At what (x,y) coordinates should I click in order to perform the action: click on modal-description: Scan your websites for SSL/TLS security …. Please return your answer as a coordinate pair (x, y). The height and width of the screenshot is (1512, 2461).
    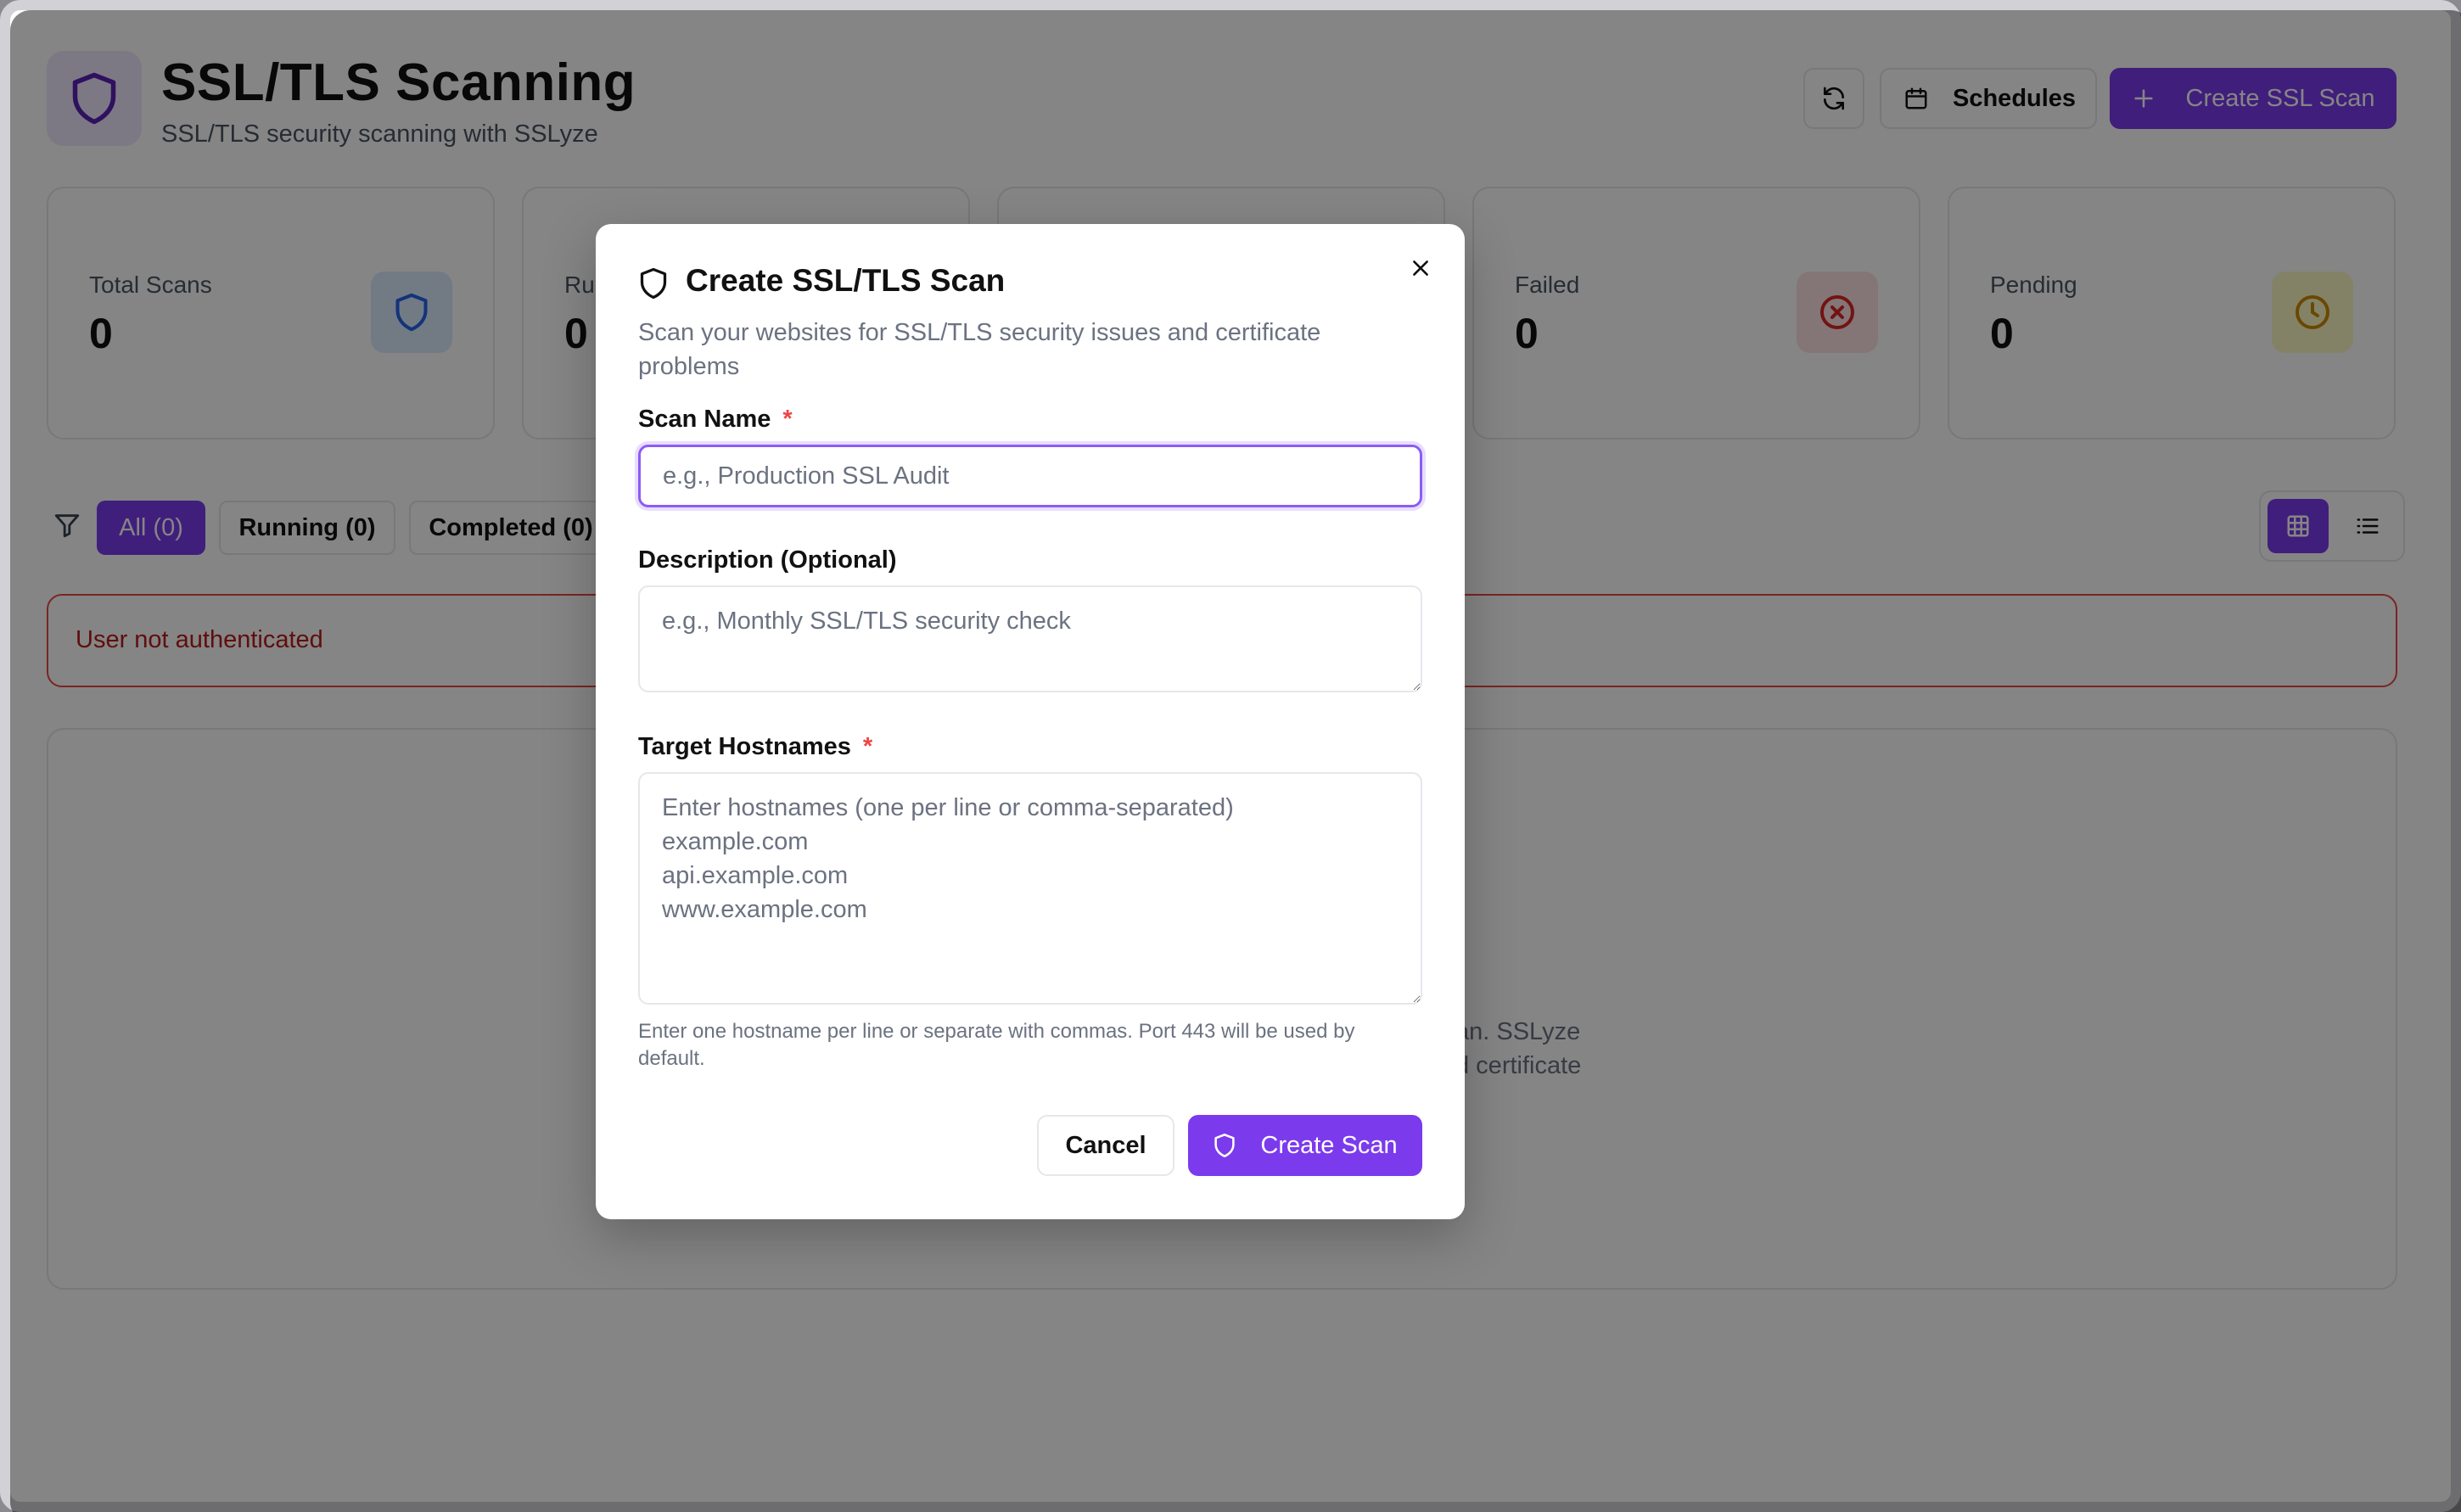
    Looking at the image, I should click on (979, 349).